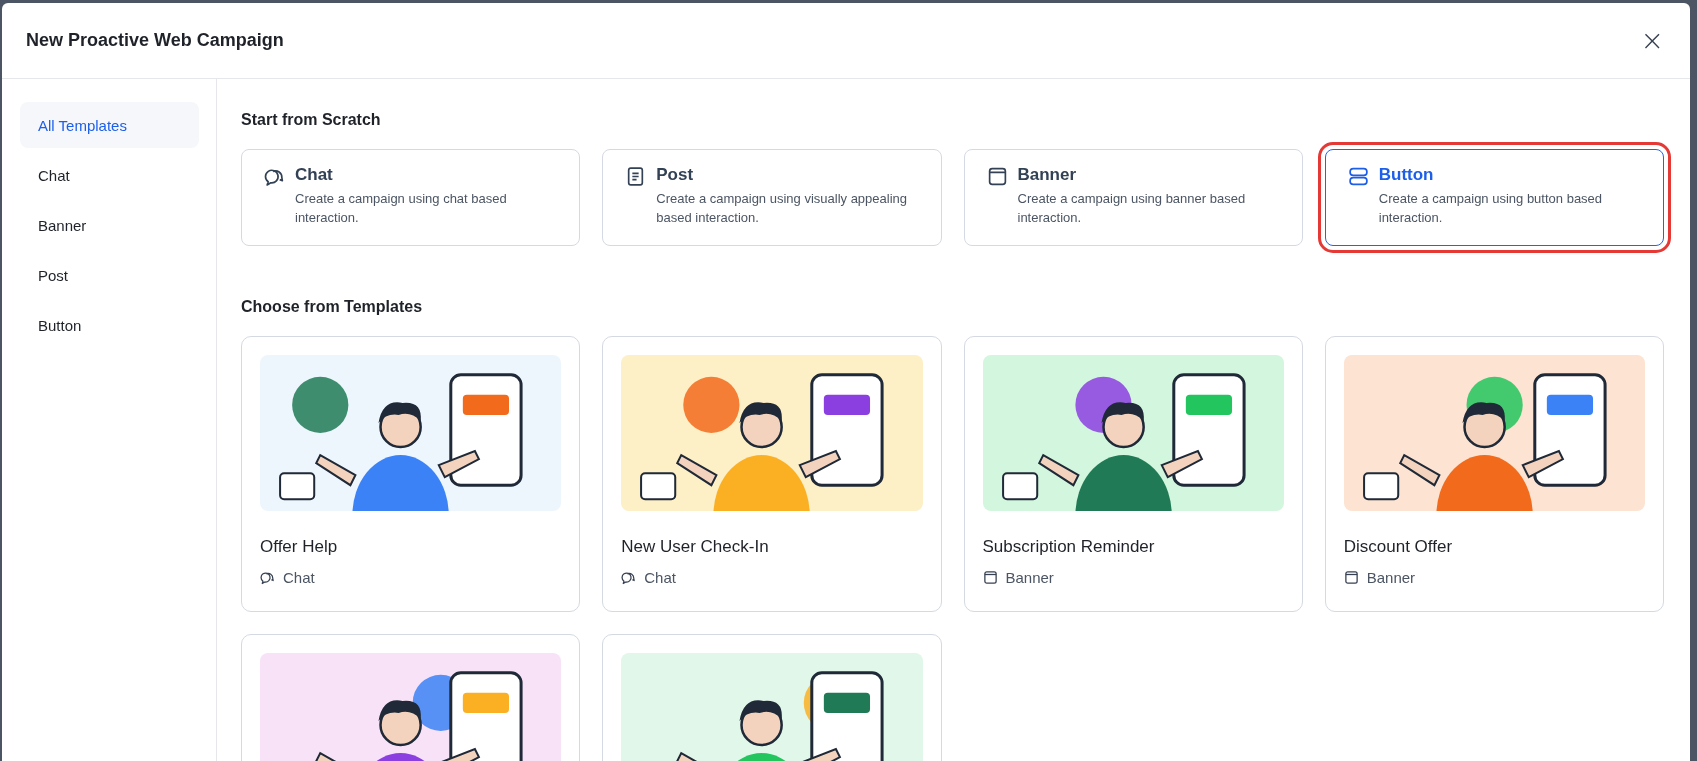  What do you see at coordinates (411, 474) in the screenshot?
I see `template-card: Offer Help Chat` at bounding box center [411, 474].